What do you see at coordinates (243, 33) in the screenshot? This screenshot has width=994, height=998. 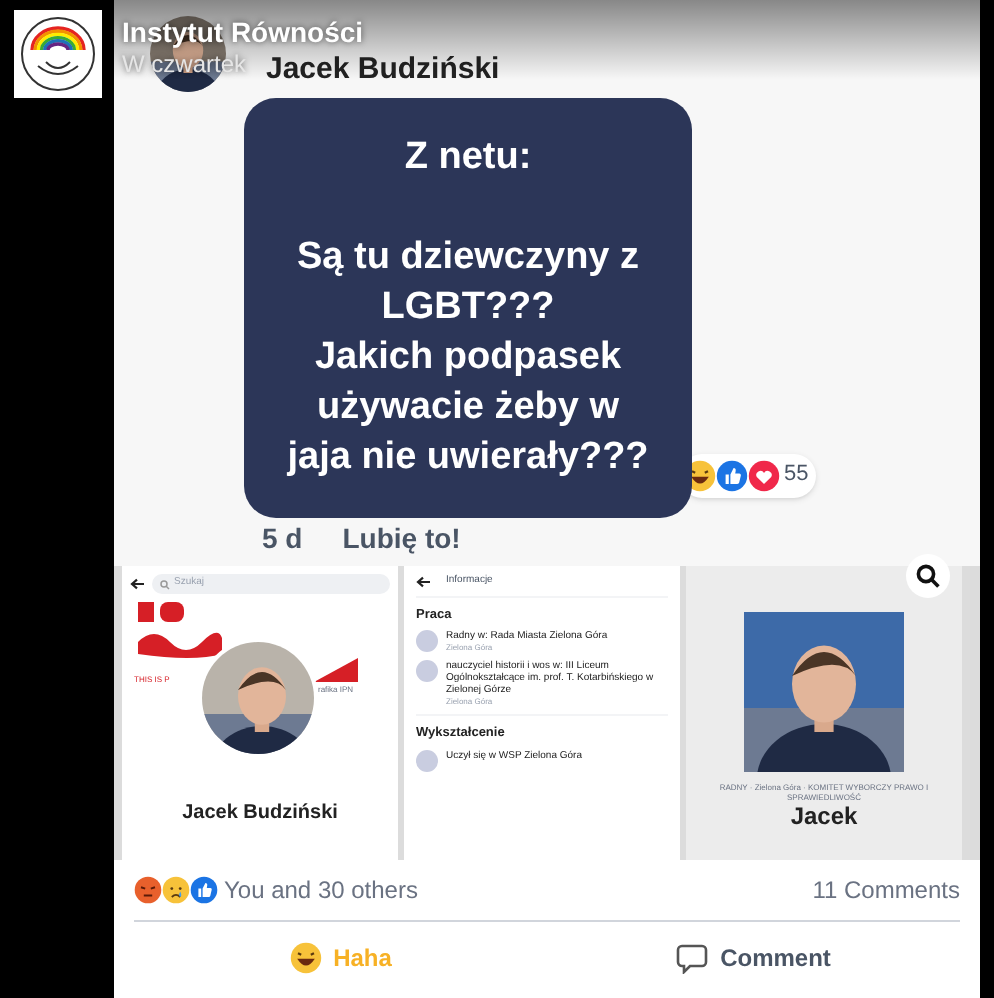 I see `page-title: Instytut Równości` at bounding box center [243, 33].